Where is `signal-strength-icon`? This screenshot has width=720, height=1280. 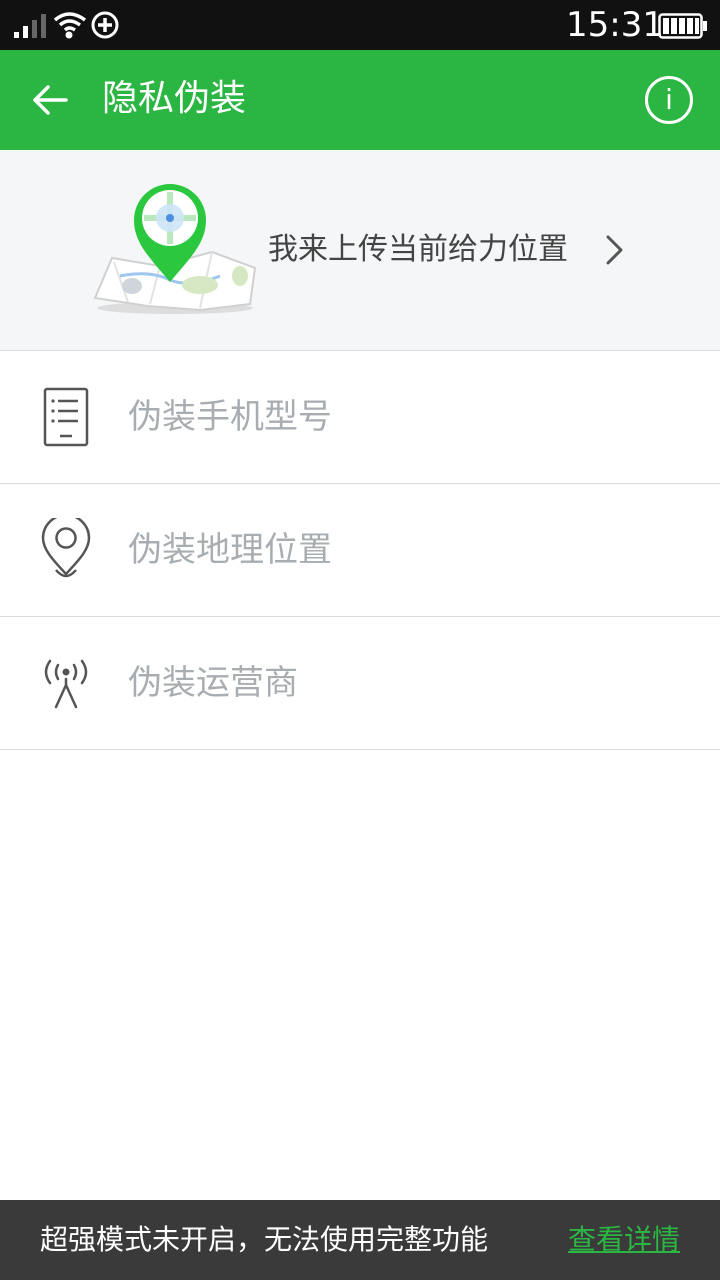
signal-strength-icon is located at coordinates (30, 26).